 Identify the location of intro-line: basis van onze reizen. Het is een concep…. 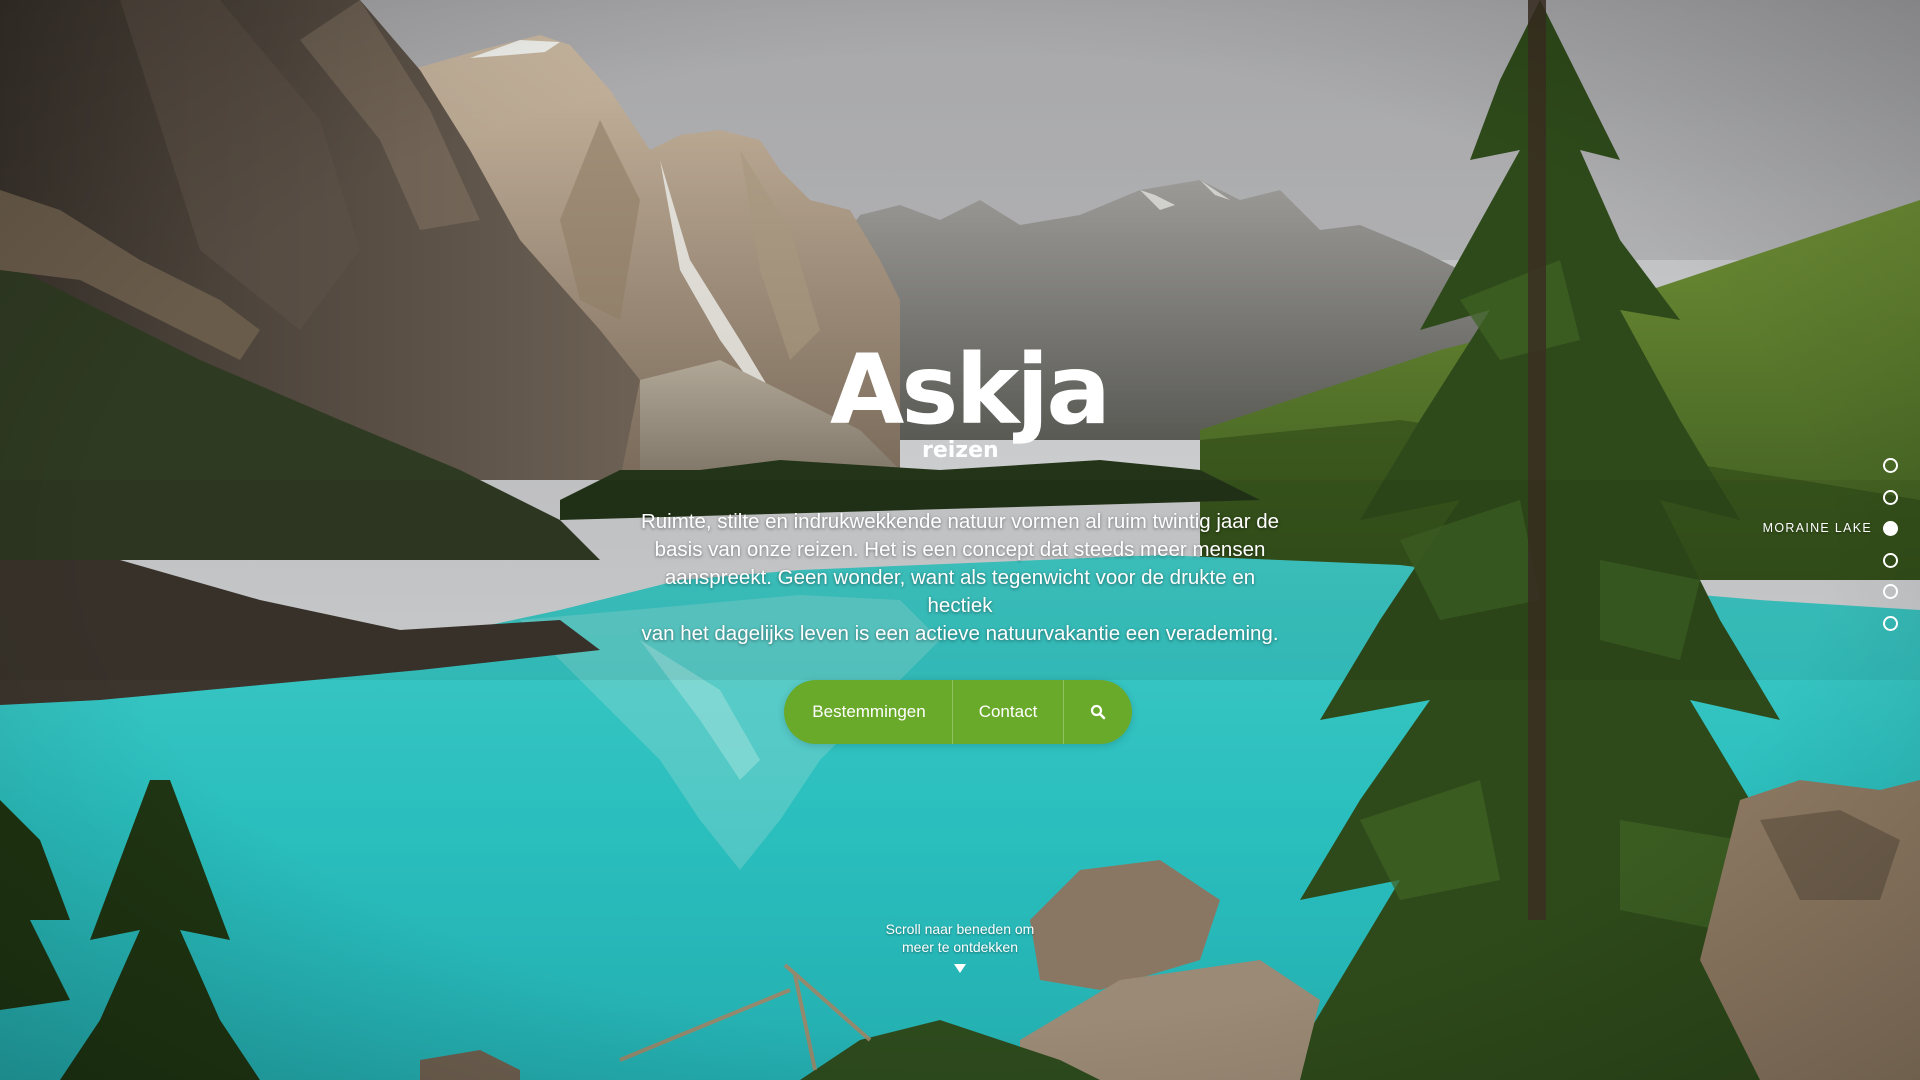
(960, 549).